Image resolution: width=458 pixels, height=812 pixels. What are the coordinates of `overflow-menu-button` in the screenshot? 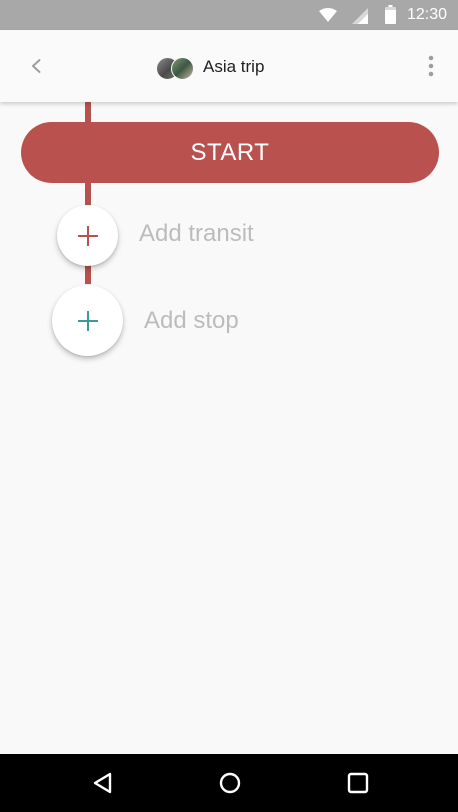 It's located at (431, 66).